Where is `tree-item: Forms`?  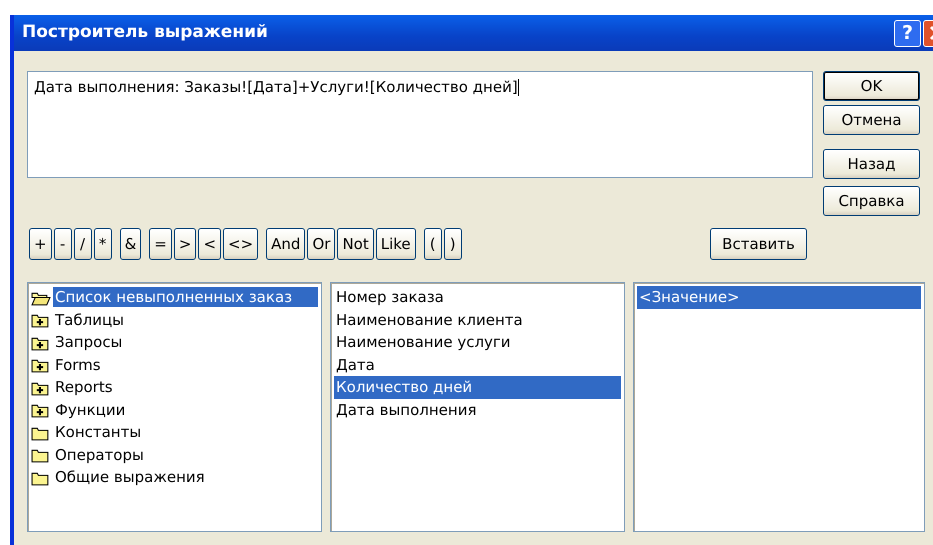 tree-item: Forms is located at coordinates (78, 364).